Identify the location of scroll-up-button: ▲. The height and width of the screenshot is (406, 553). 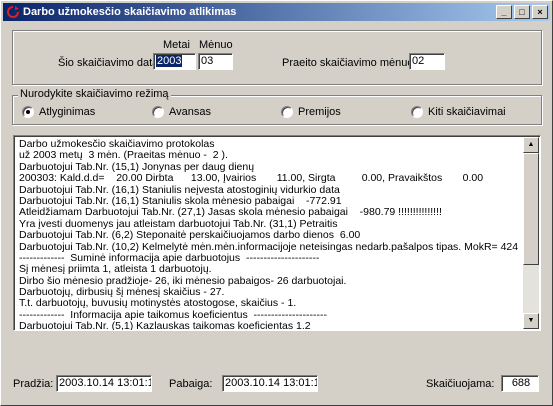
(531, 145).